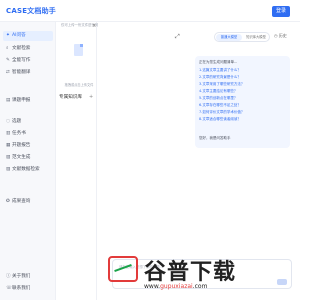 The height and width of the screenshot is (300, 320). I want to click on top-header: CASE文档助手 登录, so click(150, 11).